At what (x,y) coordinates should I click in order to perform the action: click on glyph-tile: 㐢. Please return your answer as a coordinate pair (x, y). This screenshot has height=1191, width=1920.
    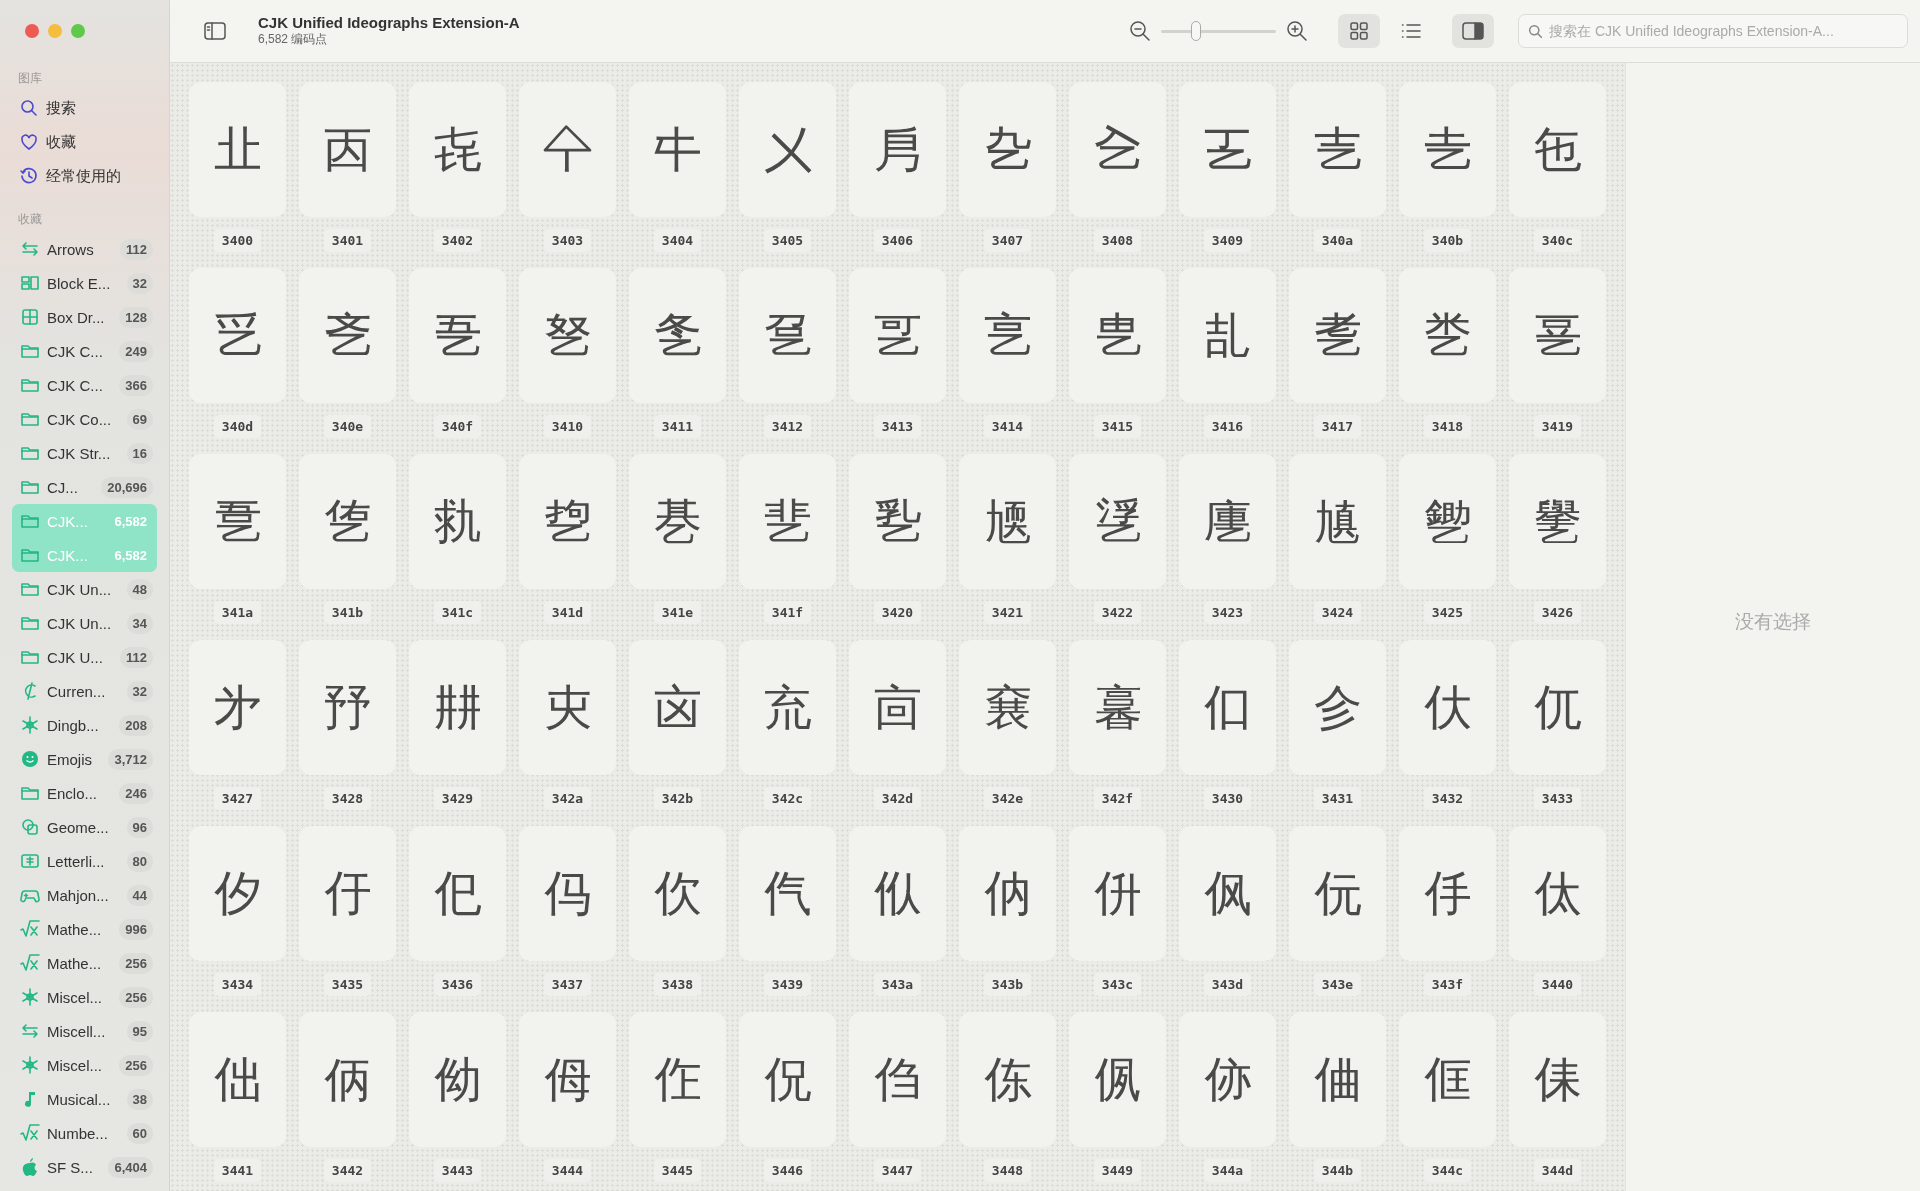
    Looking at the image, I should click on (1117, 521).